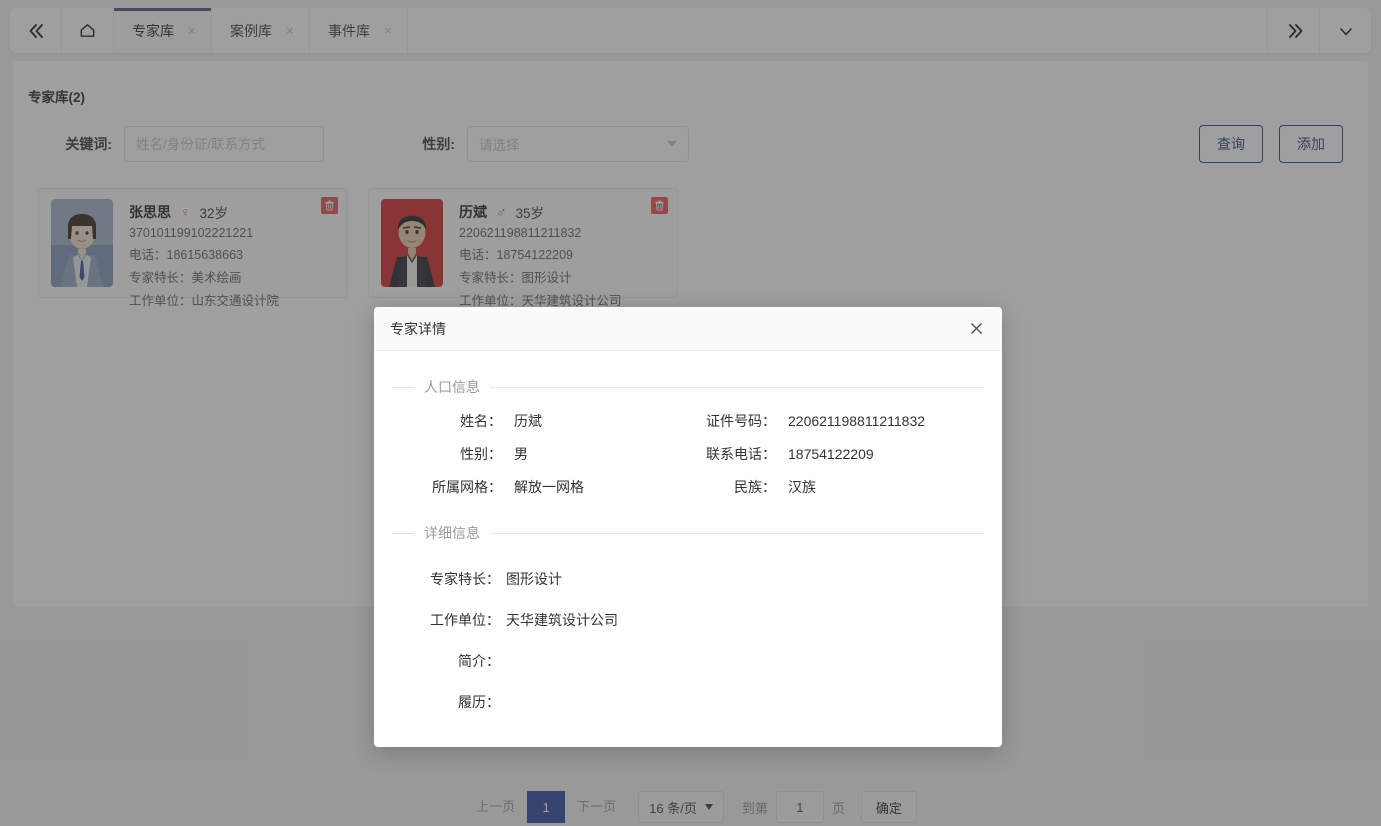 Image resolution: width=1381 pixels, height=826 pixels. I want to click on field-label: 专家特长：, so click(465, 579).